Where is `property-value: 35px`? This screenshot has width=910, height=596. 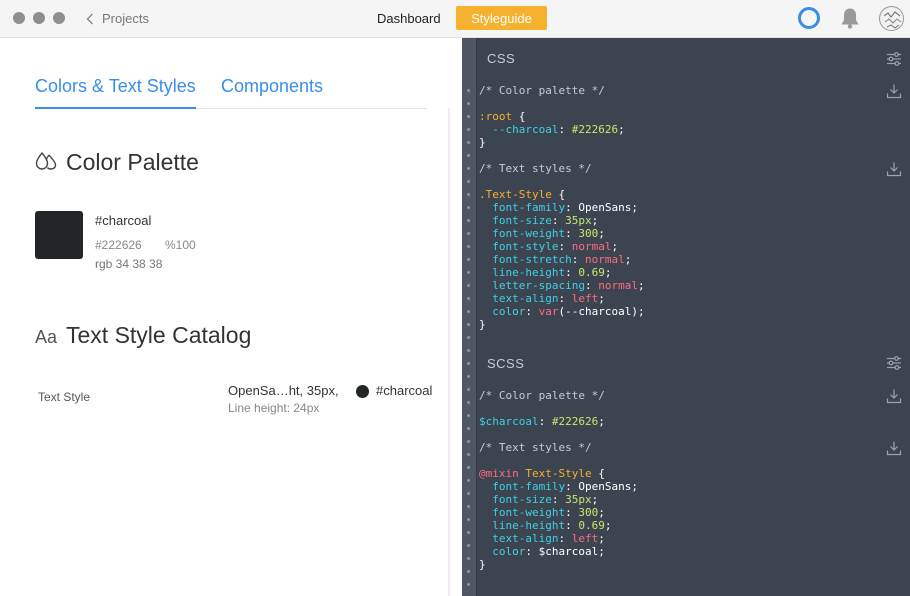
property-value: 35px is located at coordinates (578, 220).